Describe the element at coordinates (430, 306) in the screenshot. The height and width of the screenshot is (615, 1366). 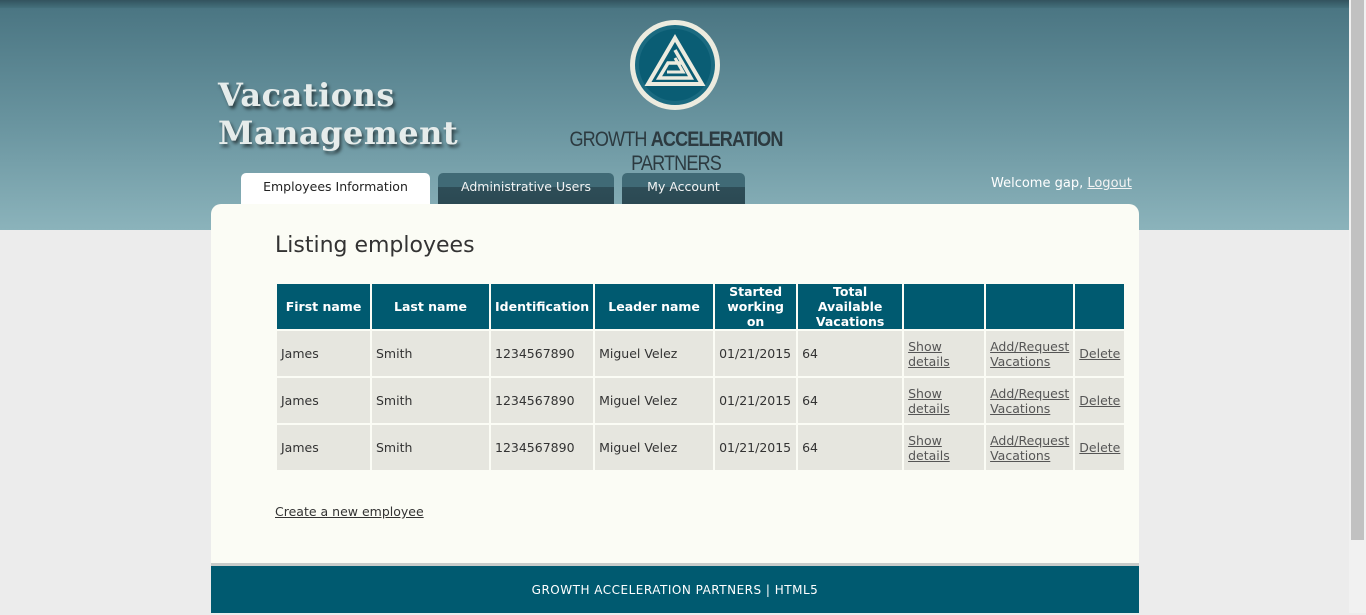
I see `column-header-last-name: Last name` at that location.